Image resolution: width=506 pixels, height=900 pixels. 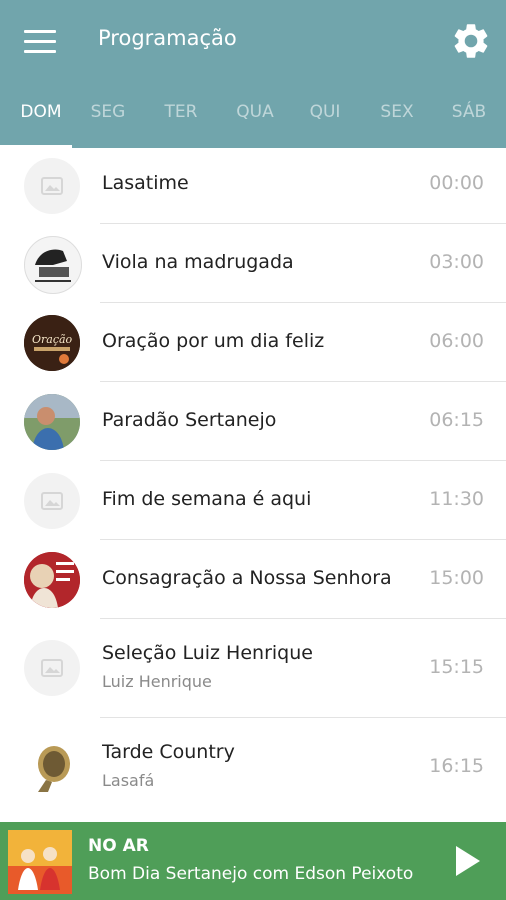 What do you see at coordinates (253, 186) in the screenshot?
I see `list-item: Lasatime 00:00` at bounding box center [253, 186].